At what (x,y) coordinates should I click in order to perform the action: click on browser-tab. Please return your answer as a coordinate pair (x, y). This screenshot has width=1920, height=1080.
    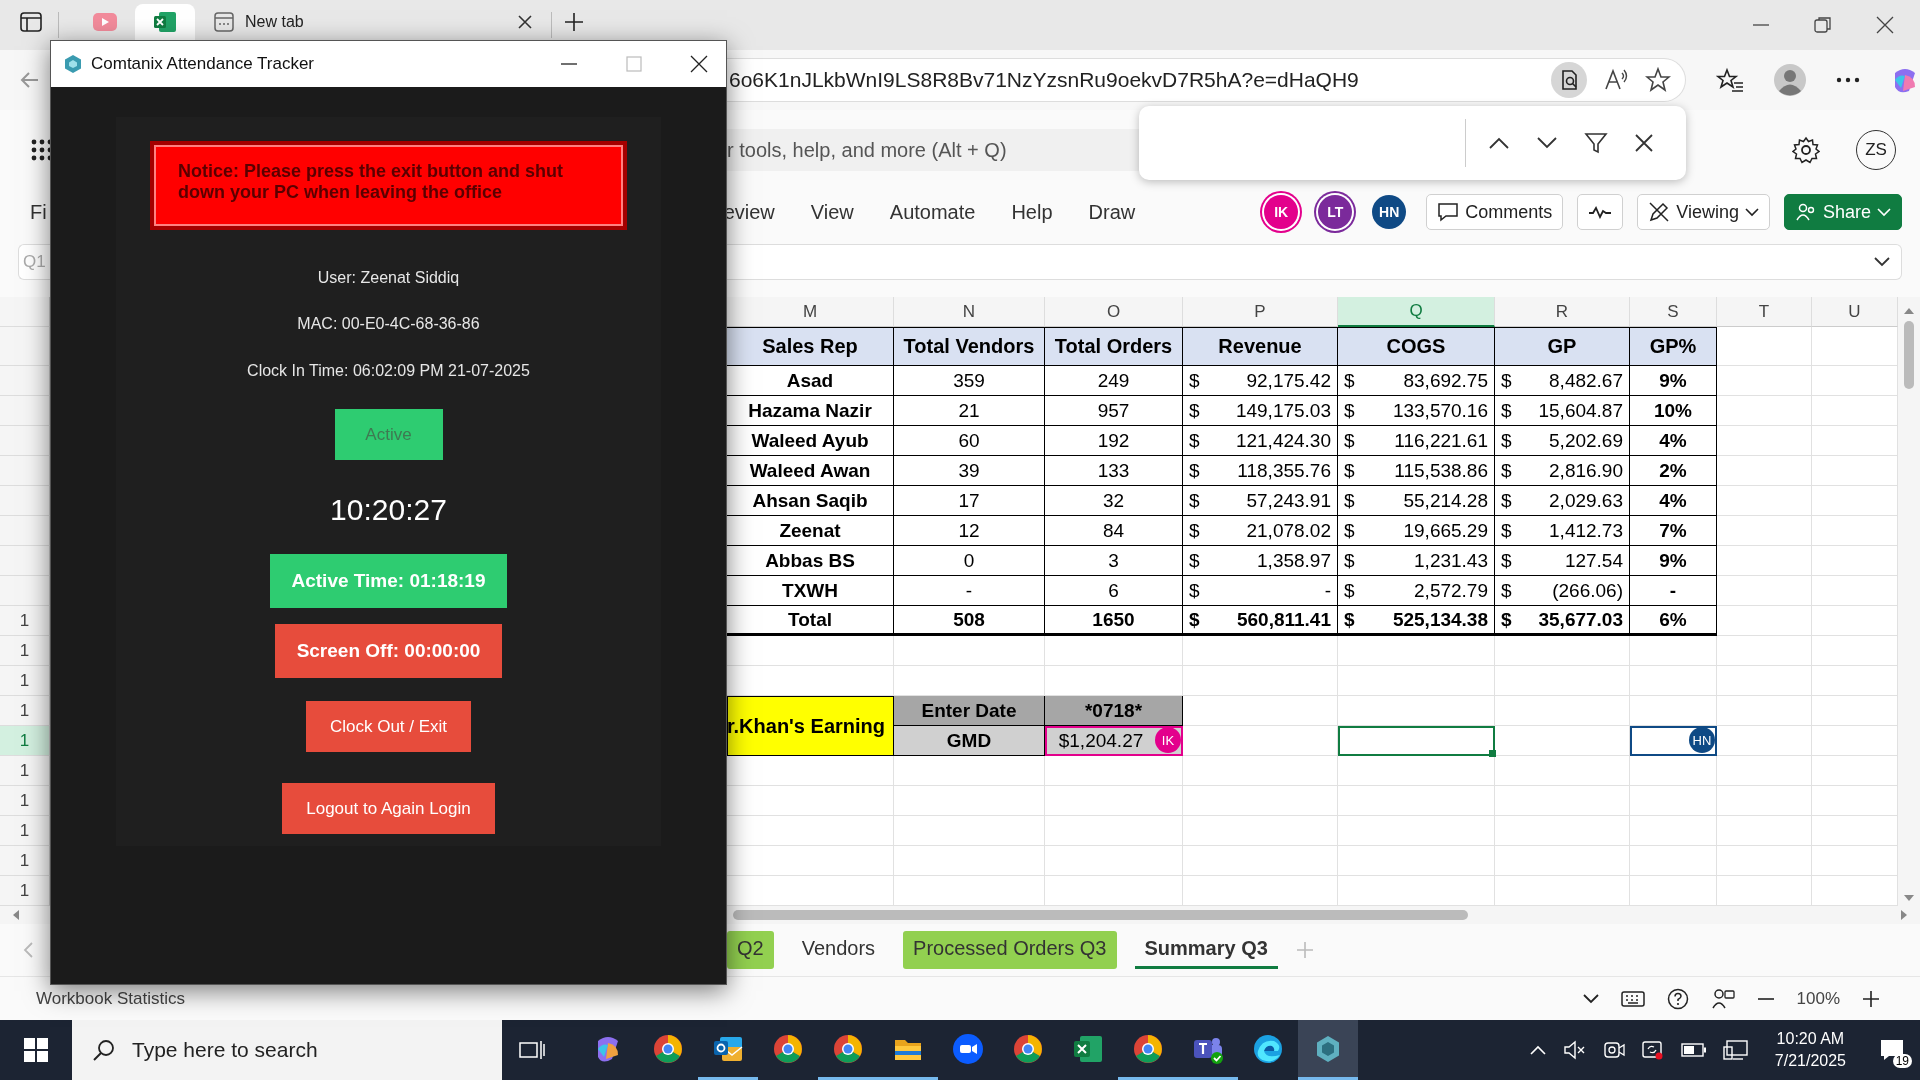
    Looking at the image, I should click on (165, 22).